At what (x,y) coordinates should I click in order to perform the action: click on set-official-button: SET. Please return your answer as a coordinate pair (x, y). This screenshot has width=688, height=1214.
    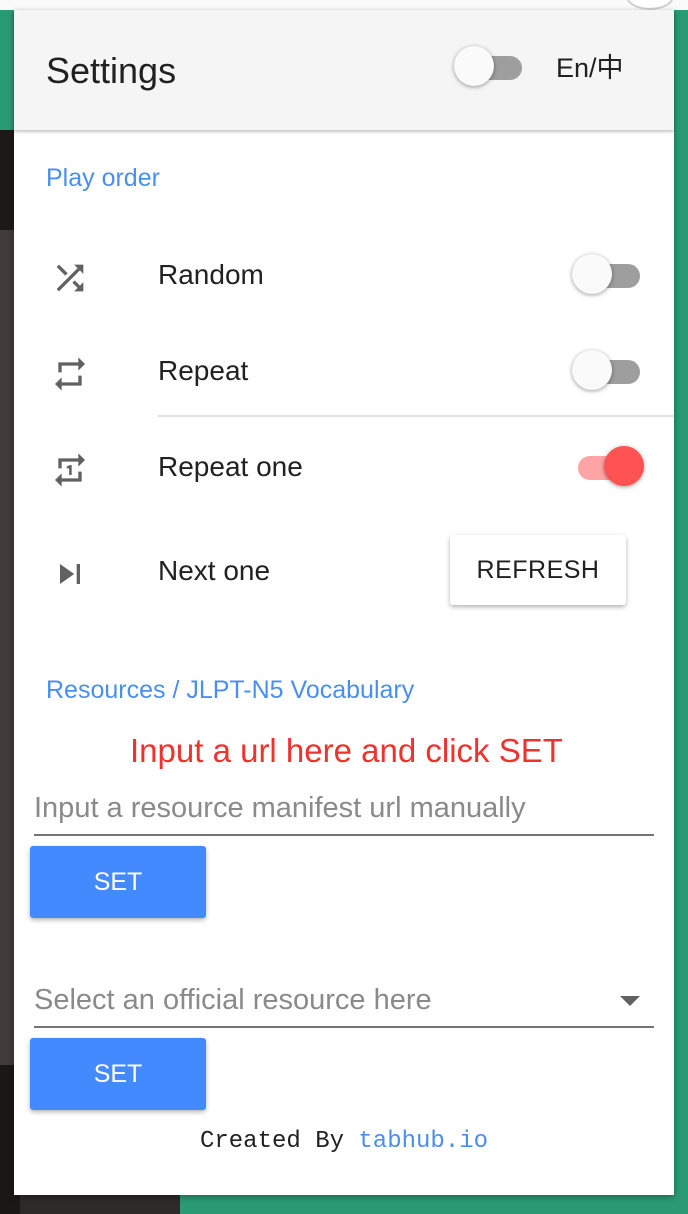
    Looking at the image, I should click on (118, 1074).